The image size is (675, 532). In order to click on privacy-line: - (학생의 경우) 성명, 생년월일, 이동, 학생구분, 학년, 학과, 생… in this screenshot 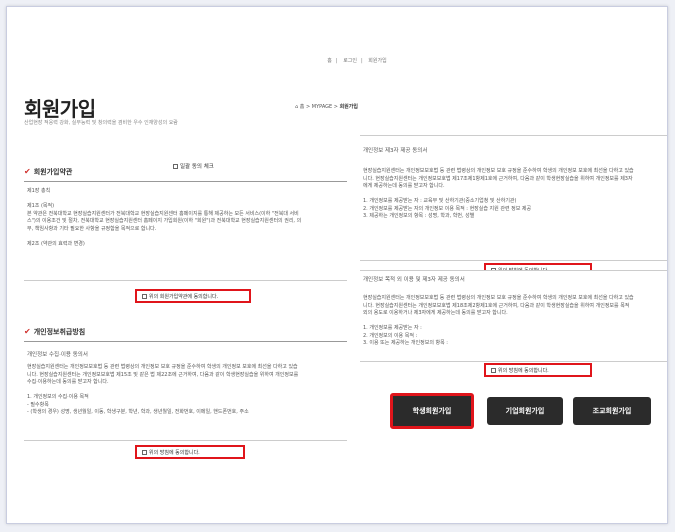, I will do `click(138, 412)`.